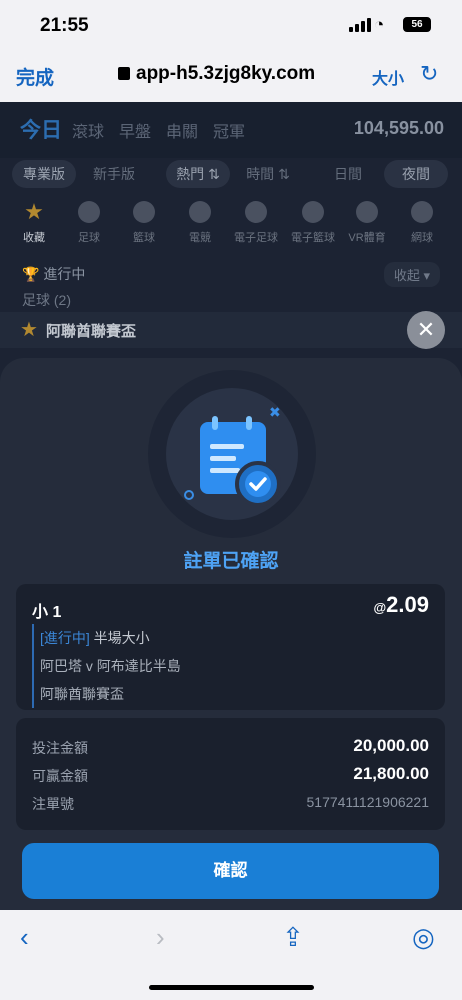  I want to click on nba2k-icon, so click(313, 212).